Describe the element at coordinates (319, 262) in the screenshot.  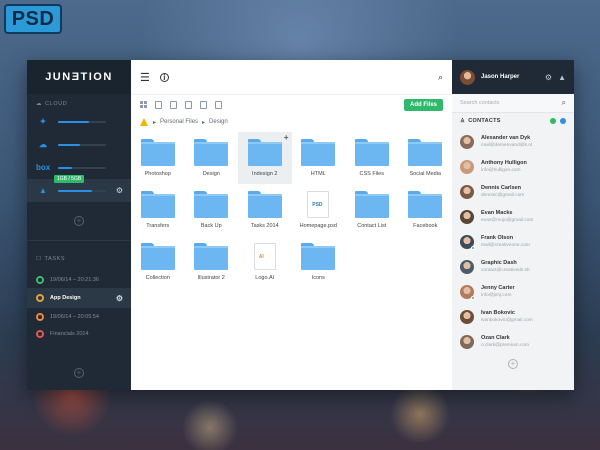
I see `folder-item: Icons` at that location.